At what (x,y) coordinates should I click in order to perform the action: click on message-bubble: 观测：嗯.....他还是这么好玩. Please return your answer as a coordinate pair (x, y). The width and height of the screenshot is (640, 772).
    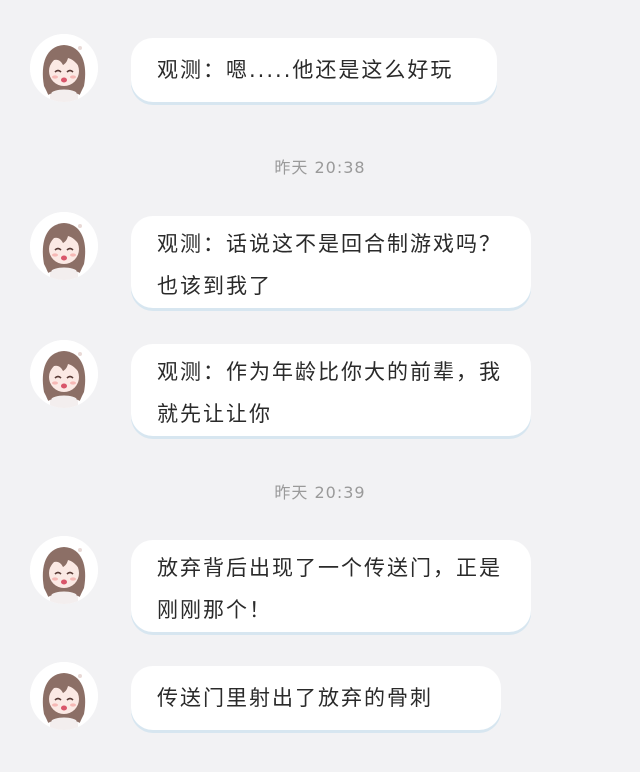
    Looking at the image, I should click on (314, 70).